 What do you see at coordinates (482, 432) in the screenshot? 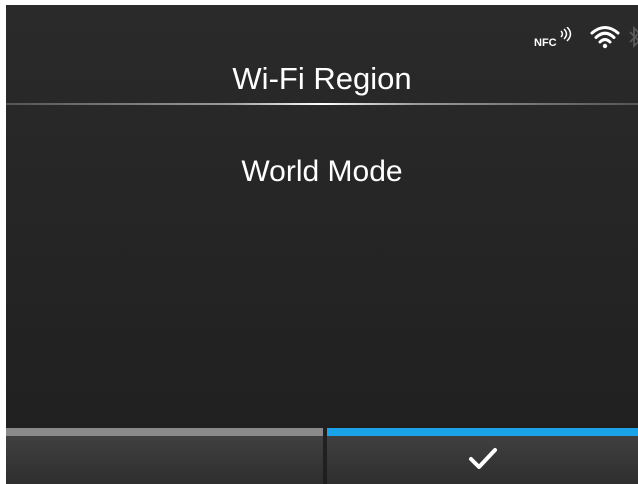
I see `confirm-softkey-indicator` at bounding box center [482, 432].